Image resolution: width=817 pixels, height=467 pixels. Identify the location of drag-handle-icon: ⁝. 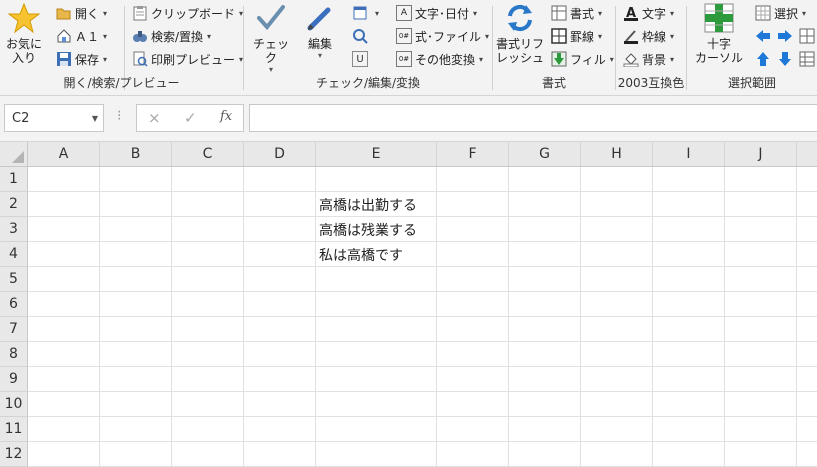
(119, 116).